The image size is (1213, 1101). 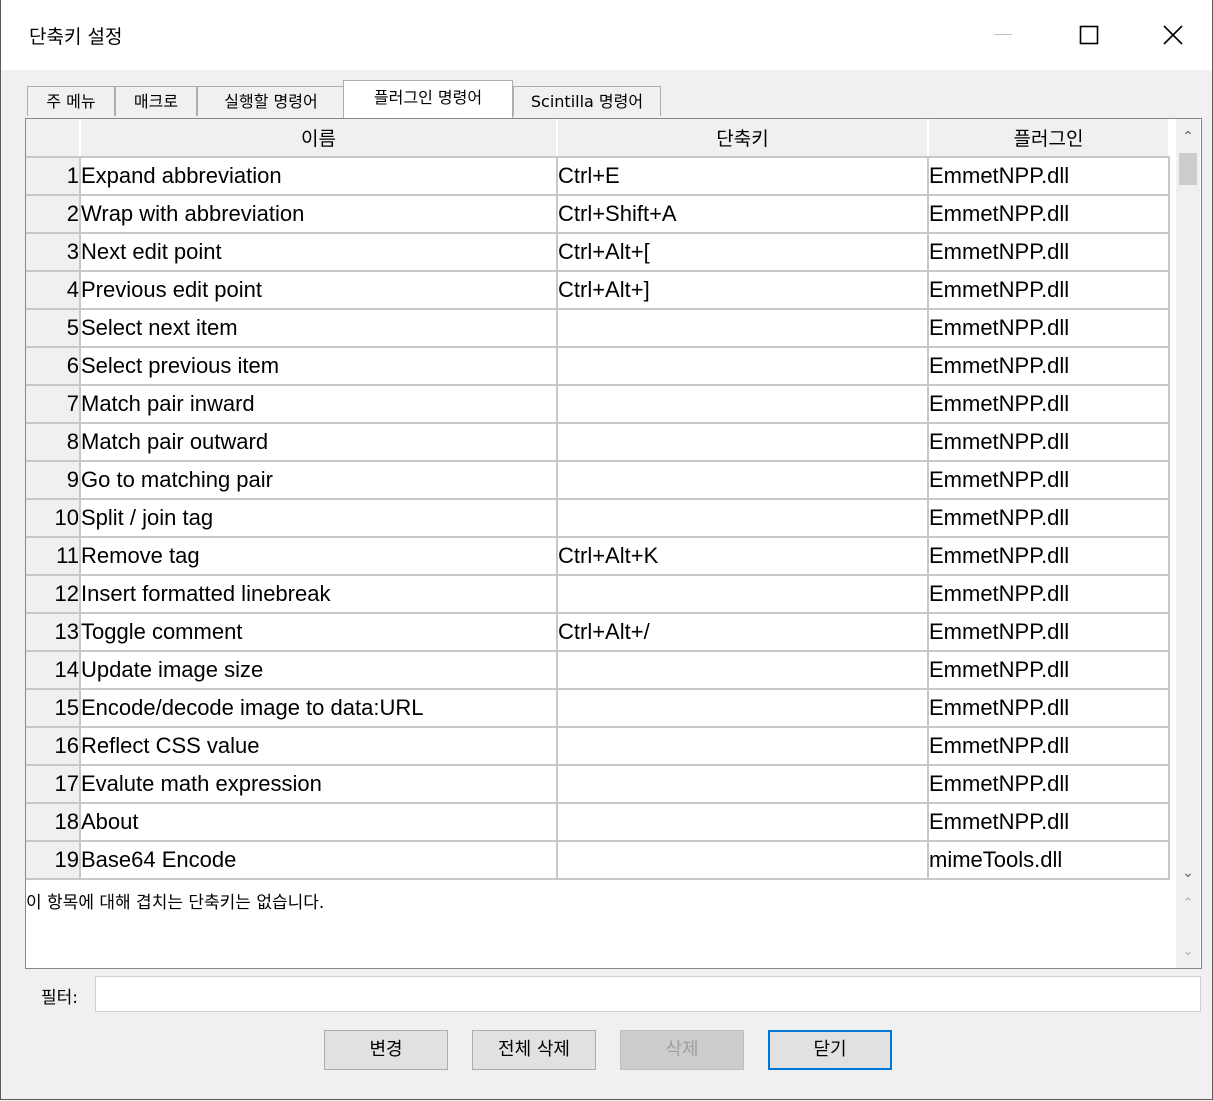 I want to click on maximize-icon, so click(x=1089, y=35).